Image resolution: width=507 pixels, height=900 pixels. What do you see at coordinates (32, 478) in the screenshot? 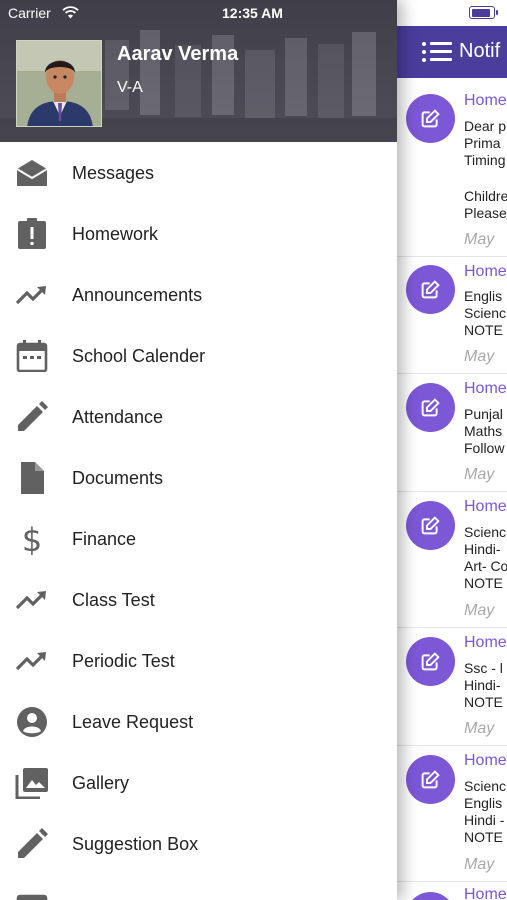
I see `document-icon` at bounding box center [32, 478].